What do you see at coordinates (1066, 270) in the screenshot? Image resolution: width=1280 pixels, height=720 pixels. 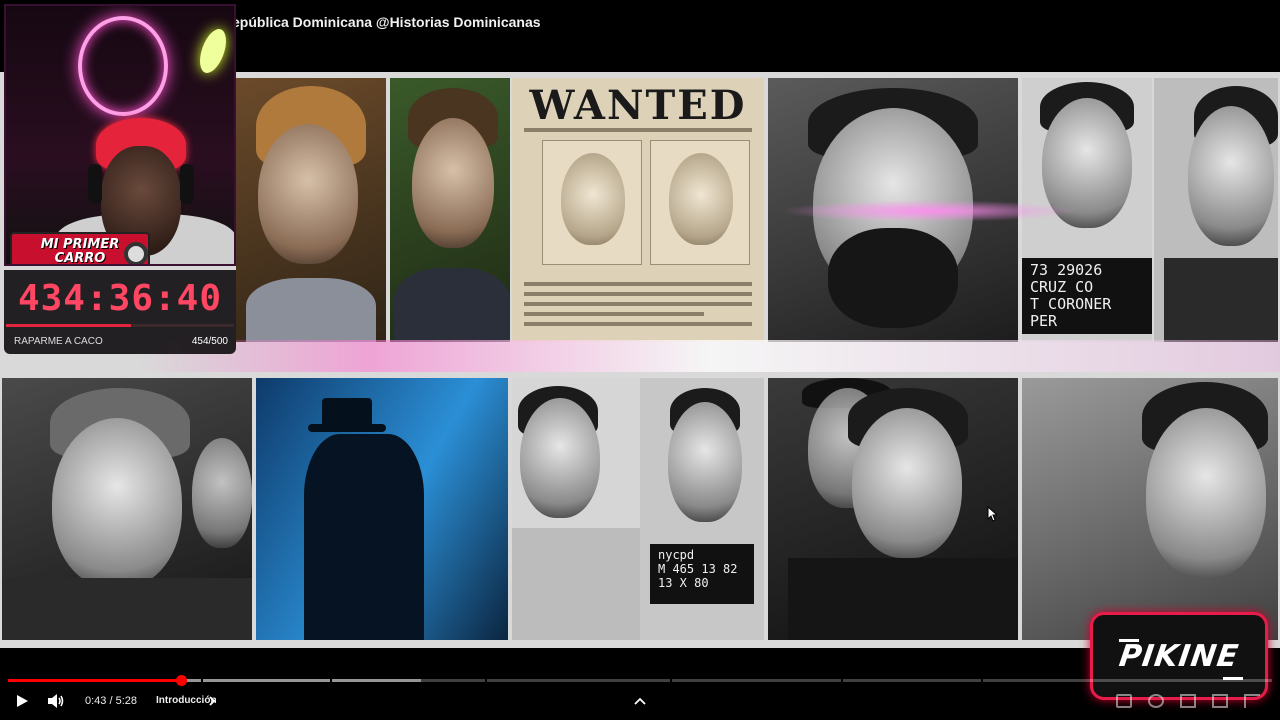 I see `placard-number: 73 29026` at bounding box center [1066, 270].